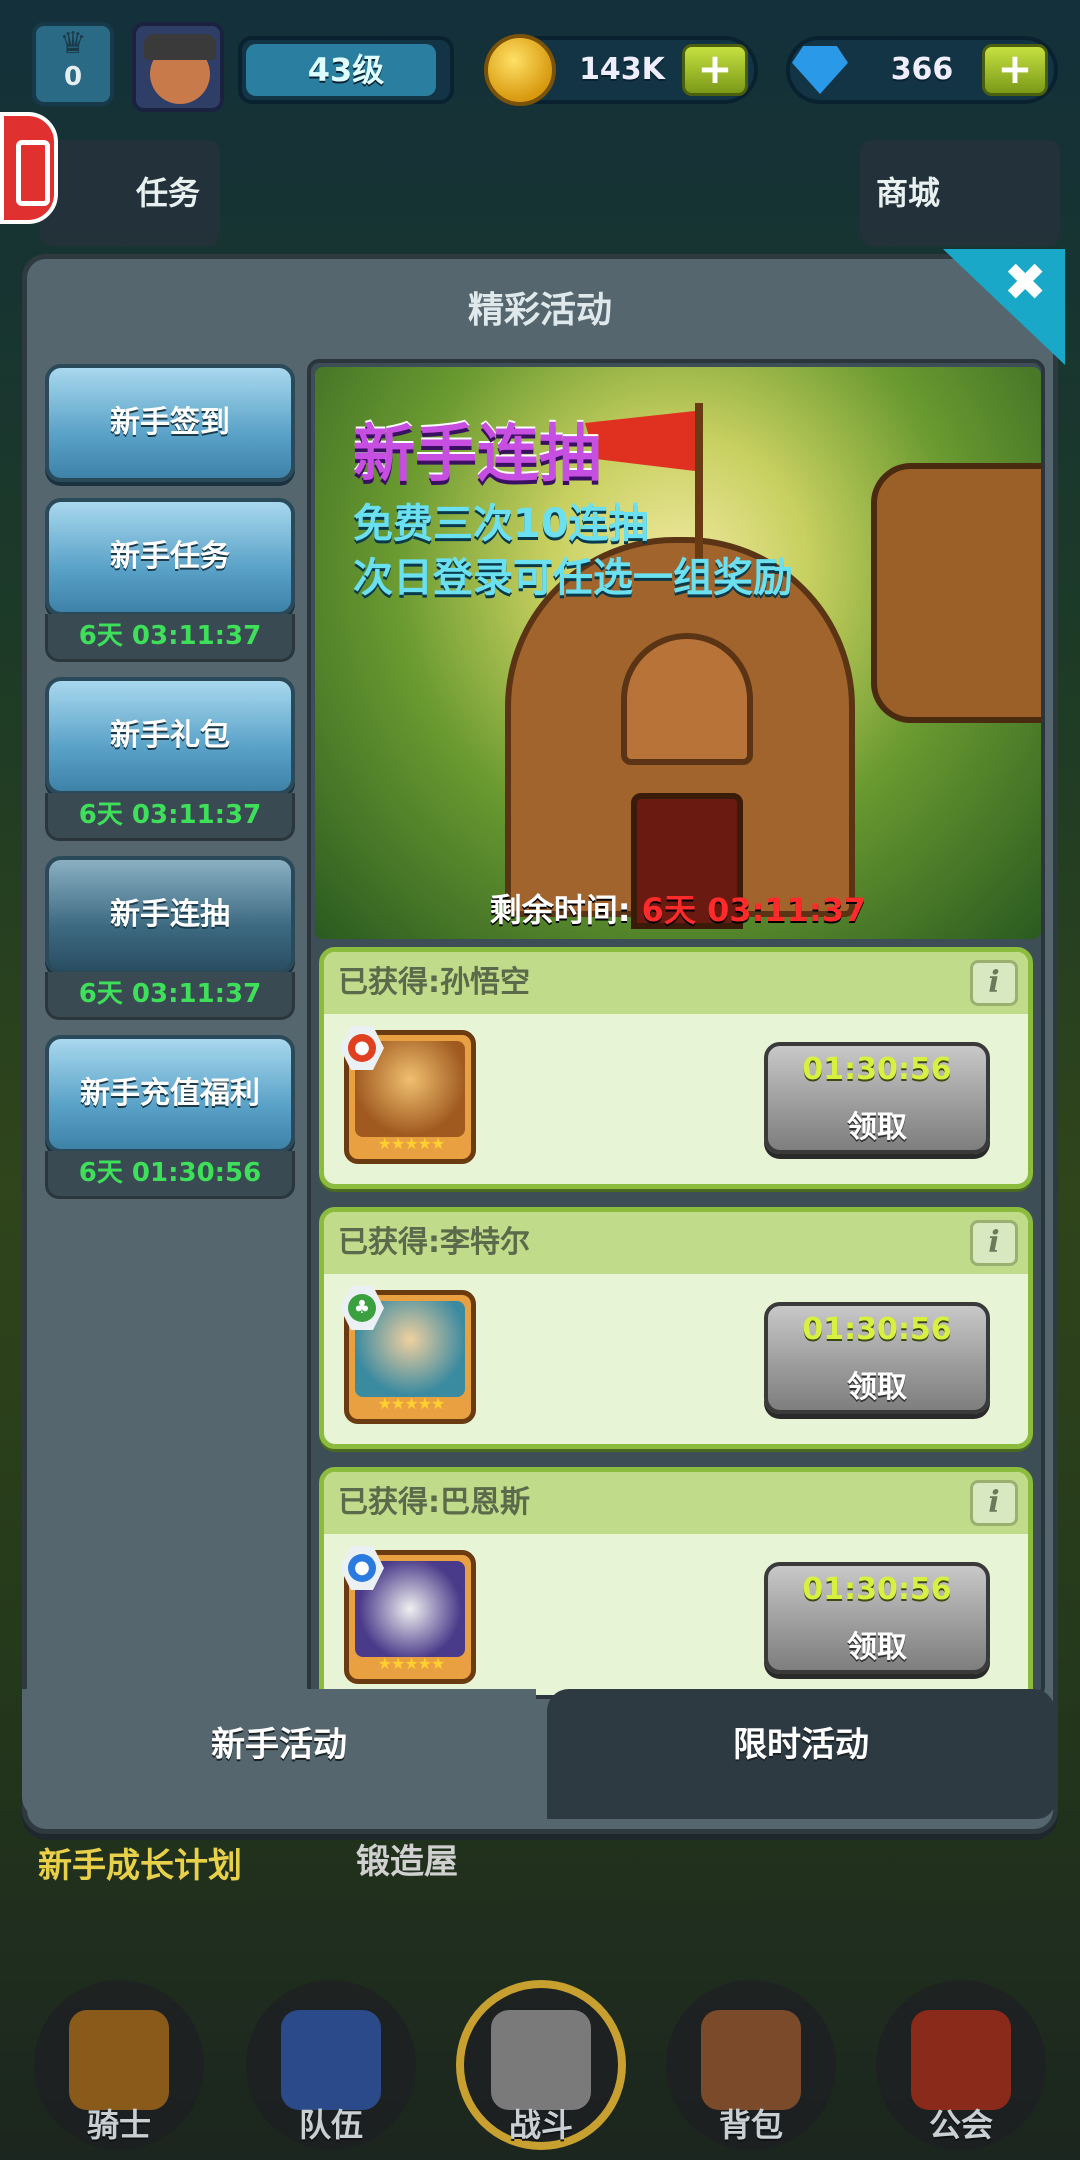  What do you see at coordinates (407, 1858) in the screenshot?
I see `forge-label: 锻造屋` at bounding box center [407, 1858].